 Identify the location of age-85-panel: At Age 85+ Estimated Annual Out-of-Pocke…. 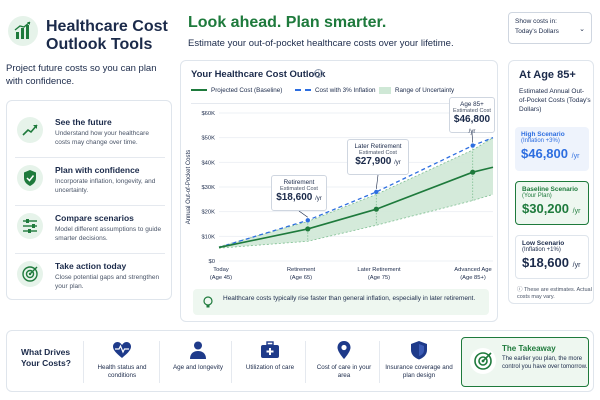
(551, 182).